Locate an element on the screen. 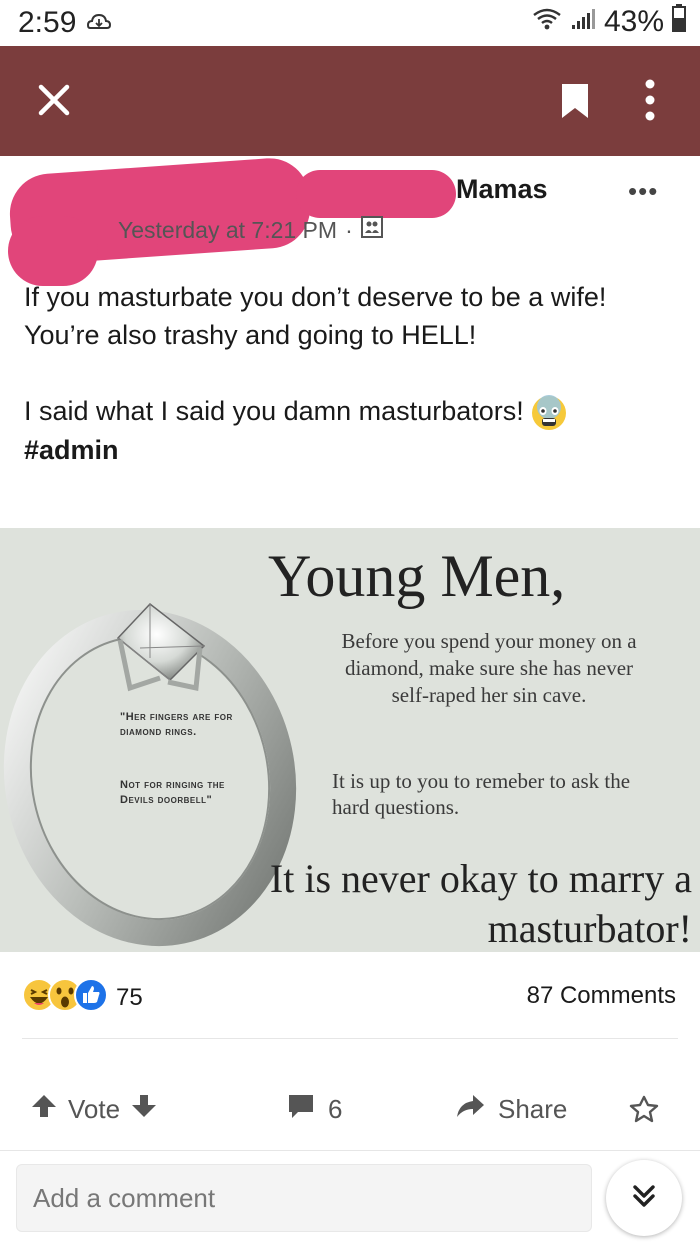 This screenshot has width=700, height=1244. comment-composer is located at coordinates (304, 1198).